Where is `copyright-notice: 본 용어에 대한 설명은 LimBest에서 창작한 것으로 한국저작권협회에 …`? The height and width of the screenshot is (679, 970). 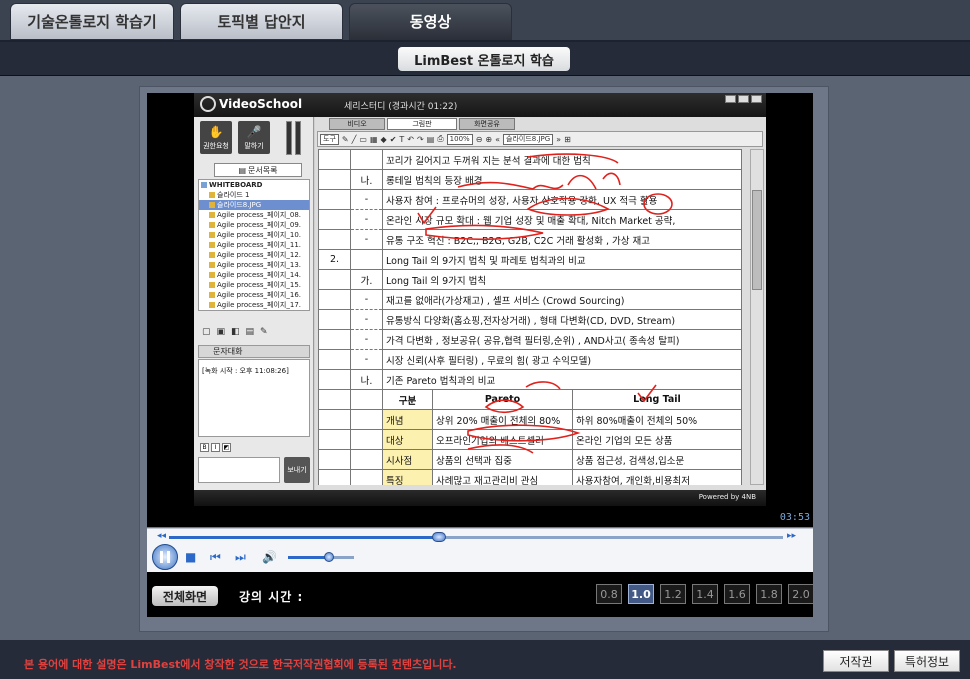
copyright-notice: 본 용어에 대한 설명은 LimBest에서 창작한 것으로 한국저작권협회에 … is located at coordinates (240, 664).